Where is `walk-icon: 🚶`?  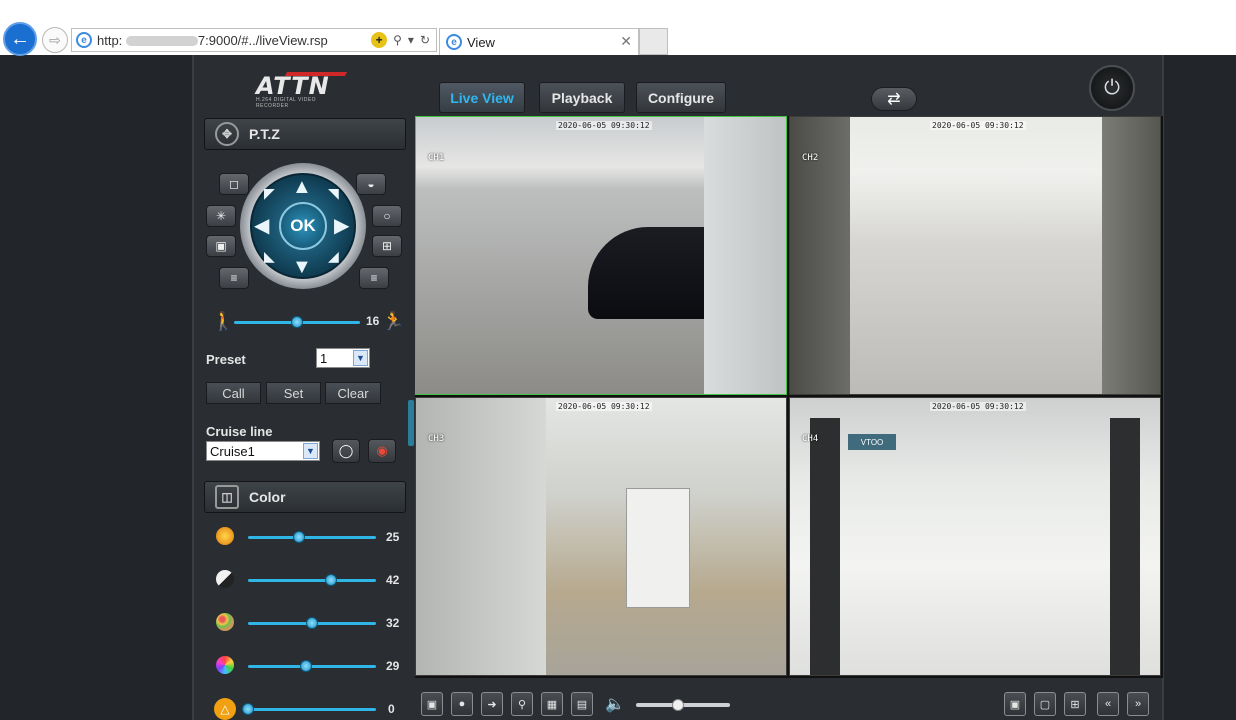 walk-icon: 🚶 is located at coordinates (223, 321).